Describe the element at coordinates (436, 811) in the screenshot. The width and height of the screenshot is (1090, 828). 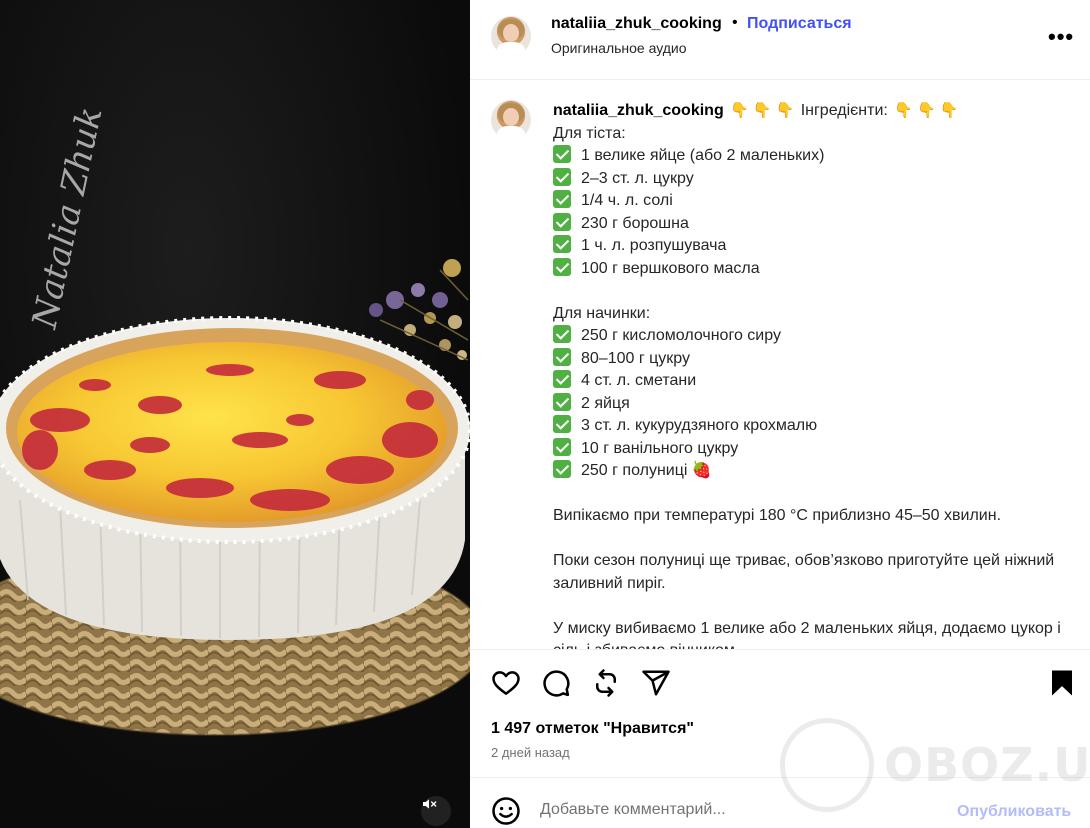
I see `mute-button` at that location.